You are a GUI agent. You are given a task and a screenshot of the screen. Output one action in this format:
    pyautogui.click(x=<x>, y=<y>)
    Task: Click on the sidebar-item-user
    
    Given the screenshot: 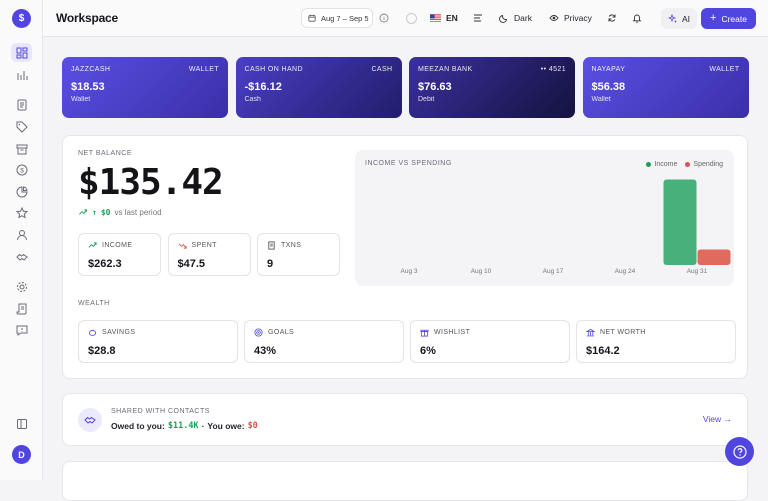 What is the action you would take?
    pyautogui.click(x=21, y=234)
    